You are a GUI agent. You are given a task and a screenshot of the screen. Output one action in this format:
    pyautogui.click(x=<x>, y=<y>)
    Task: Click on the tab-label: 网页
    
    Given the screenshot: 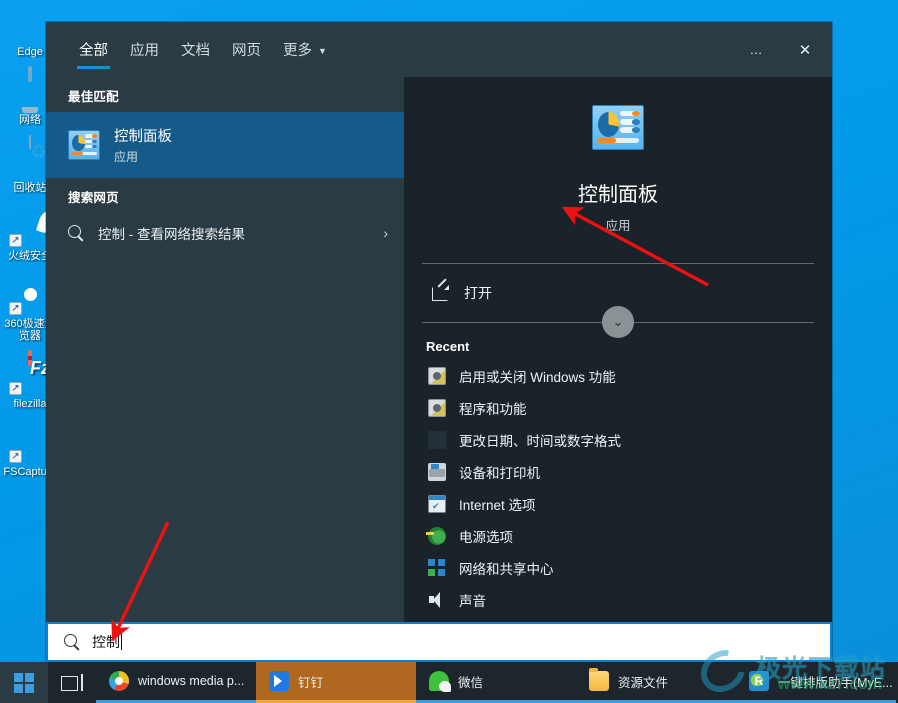 What is the action you would take?
    pyautogui.click(x=246, y=51)
    